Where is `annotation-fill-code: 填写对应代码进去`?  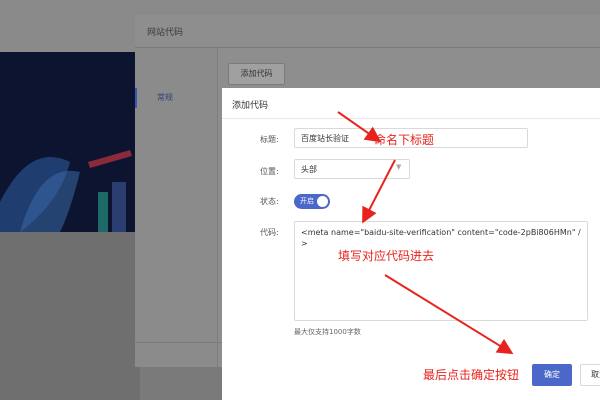
annotation-fill-code: 填写对应代码进去 is located at coordinates (386, 256).